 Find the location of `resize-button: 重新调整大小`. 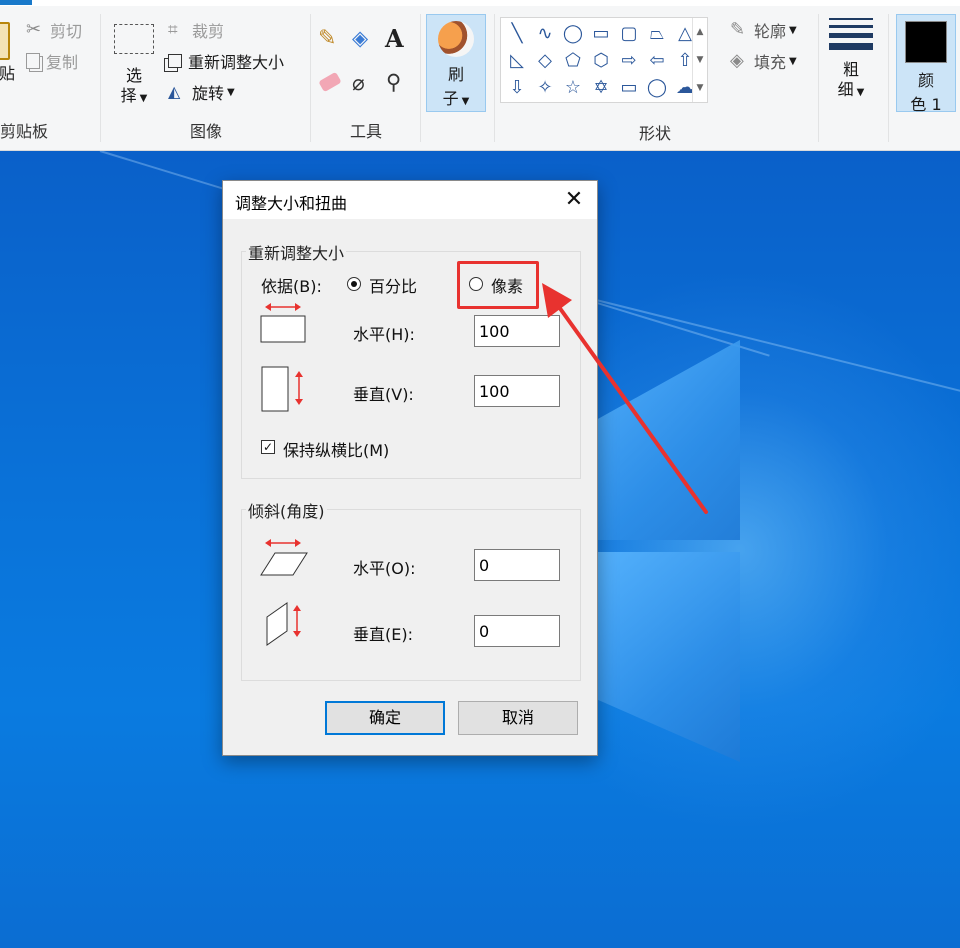

resize-button: 重新调整大小 is located at coordinates (226, 61).